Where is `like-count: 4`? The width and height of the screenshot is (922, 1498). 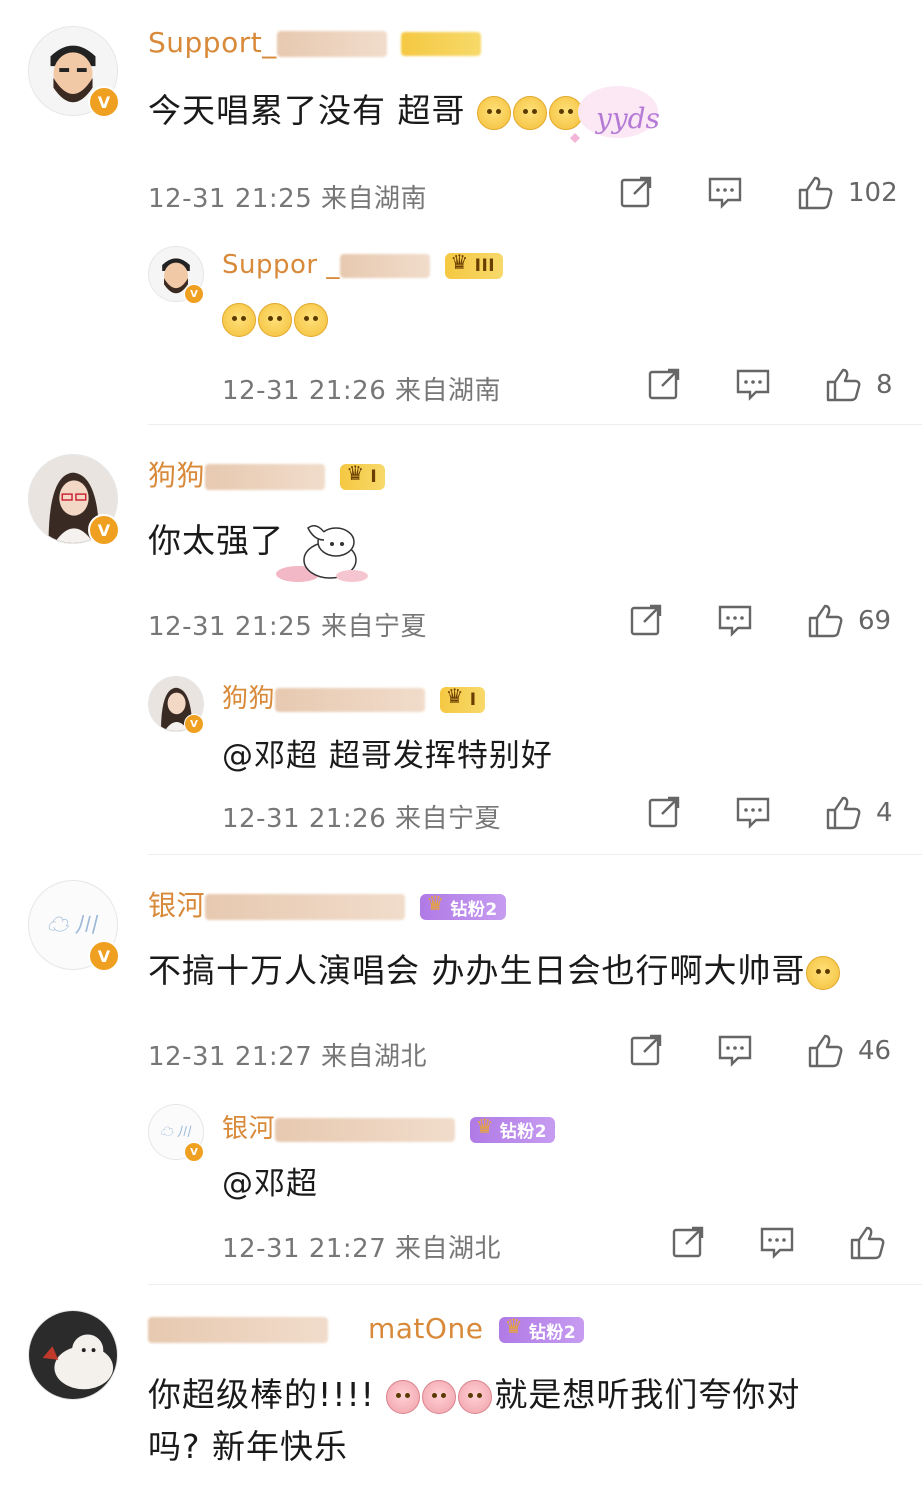
like-count: 4 is located at coordinates (884, 813).